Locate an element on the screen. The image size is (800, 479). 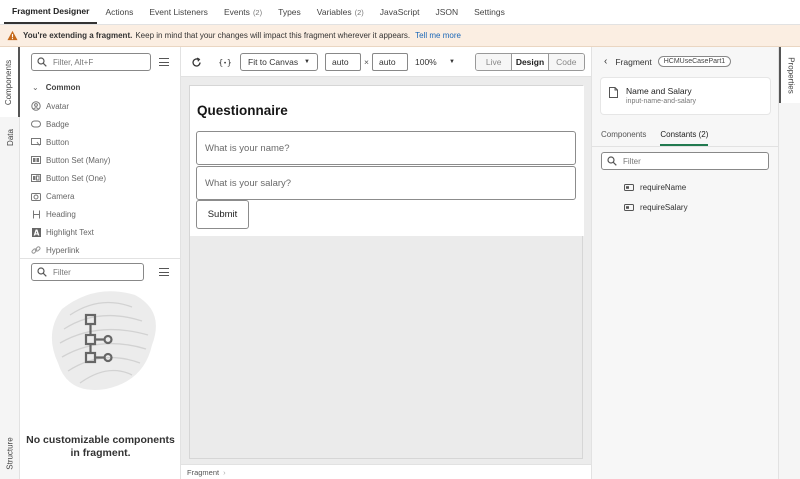
properties-header: ‹ Fragment HCMUseCasePart1 is located at coordinates (668, 61).